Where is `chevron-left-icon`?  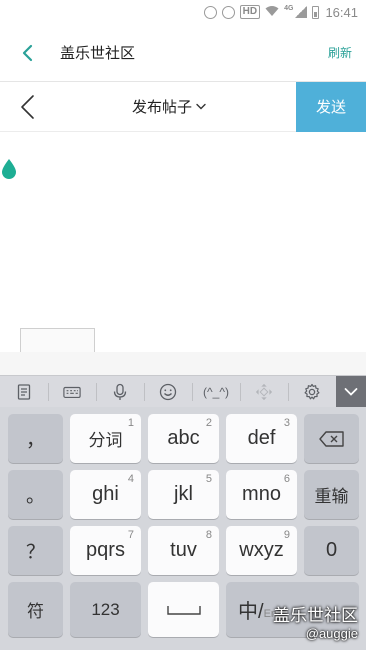 chevron-left-icon is located at coordinates (27, 52).